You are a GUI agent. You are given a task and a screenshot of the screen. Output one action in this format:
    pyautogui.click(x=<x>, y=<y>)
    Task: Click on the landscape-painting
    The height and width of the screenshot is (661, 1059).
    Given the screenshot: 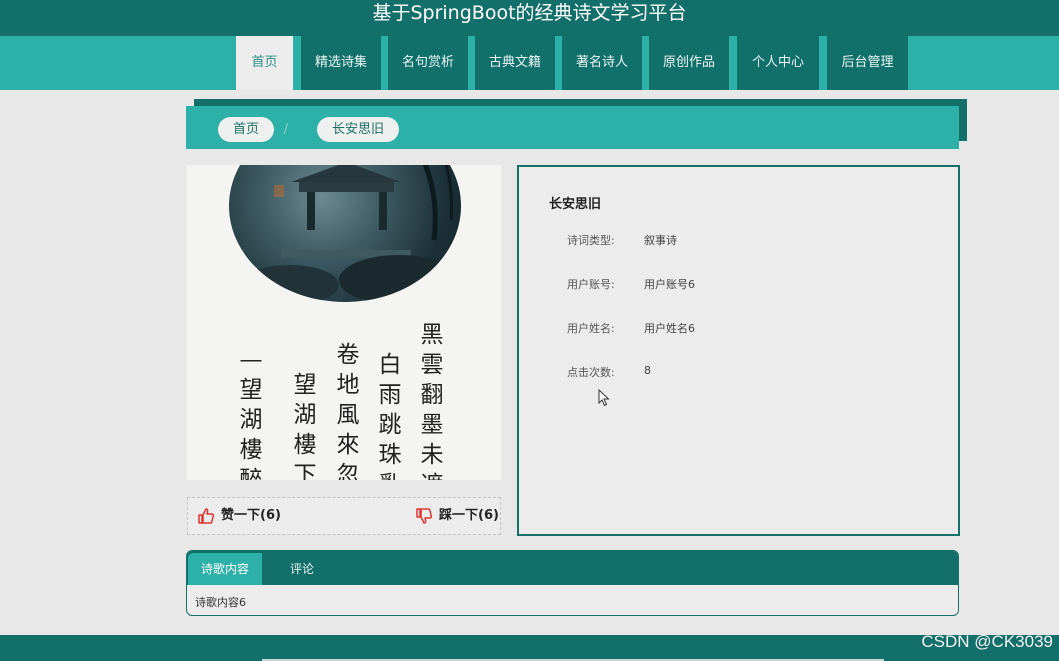 What is the action you would take?
    pyautogui.click(x=345, y=233)
    